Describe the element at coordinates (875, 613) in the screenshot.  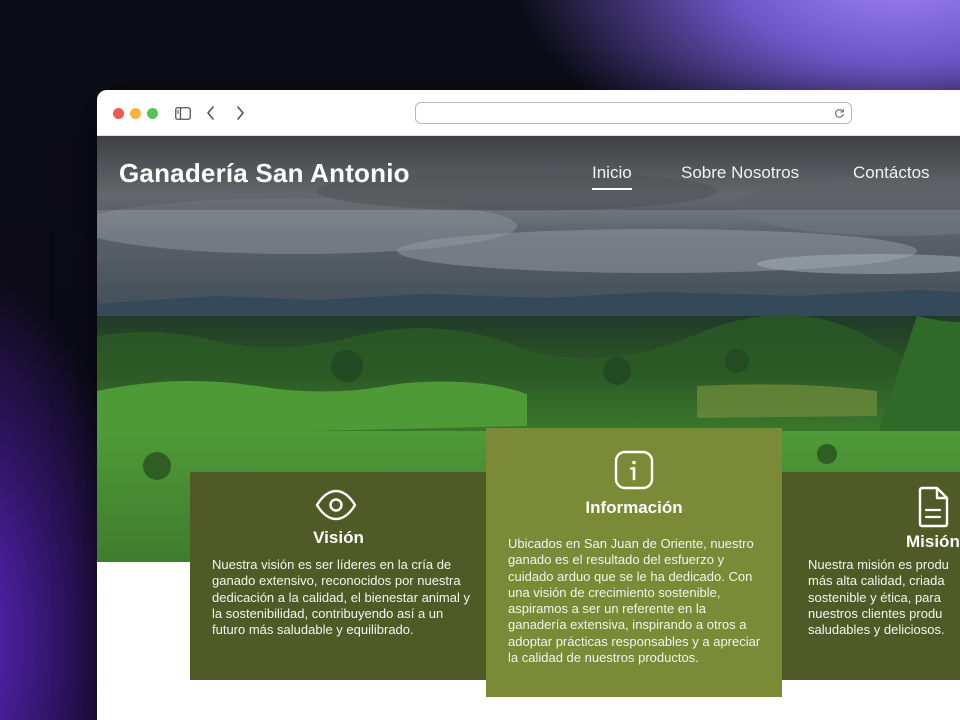
I see `mision-line: nuestros clientes produ` at that location.